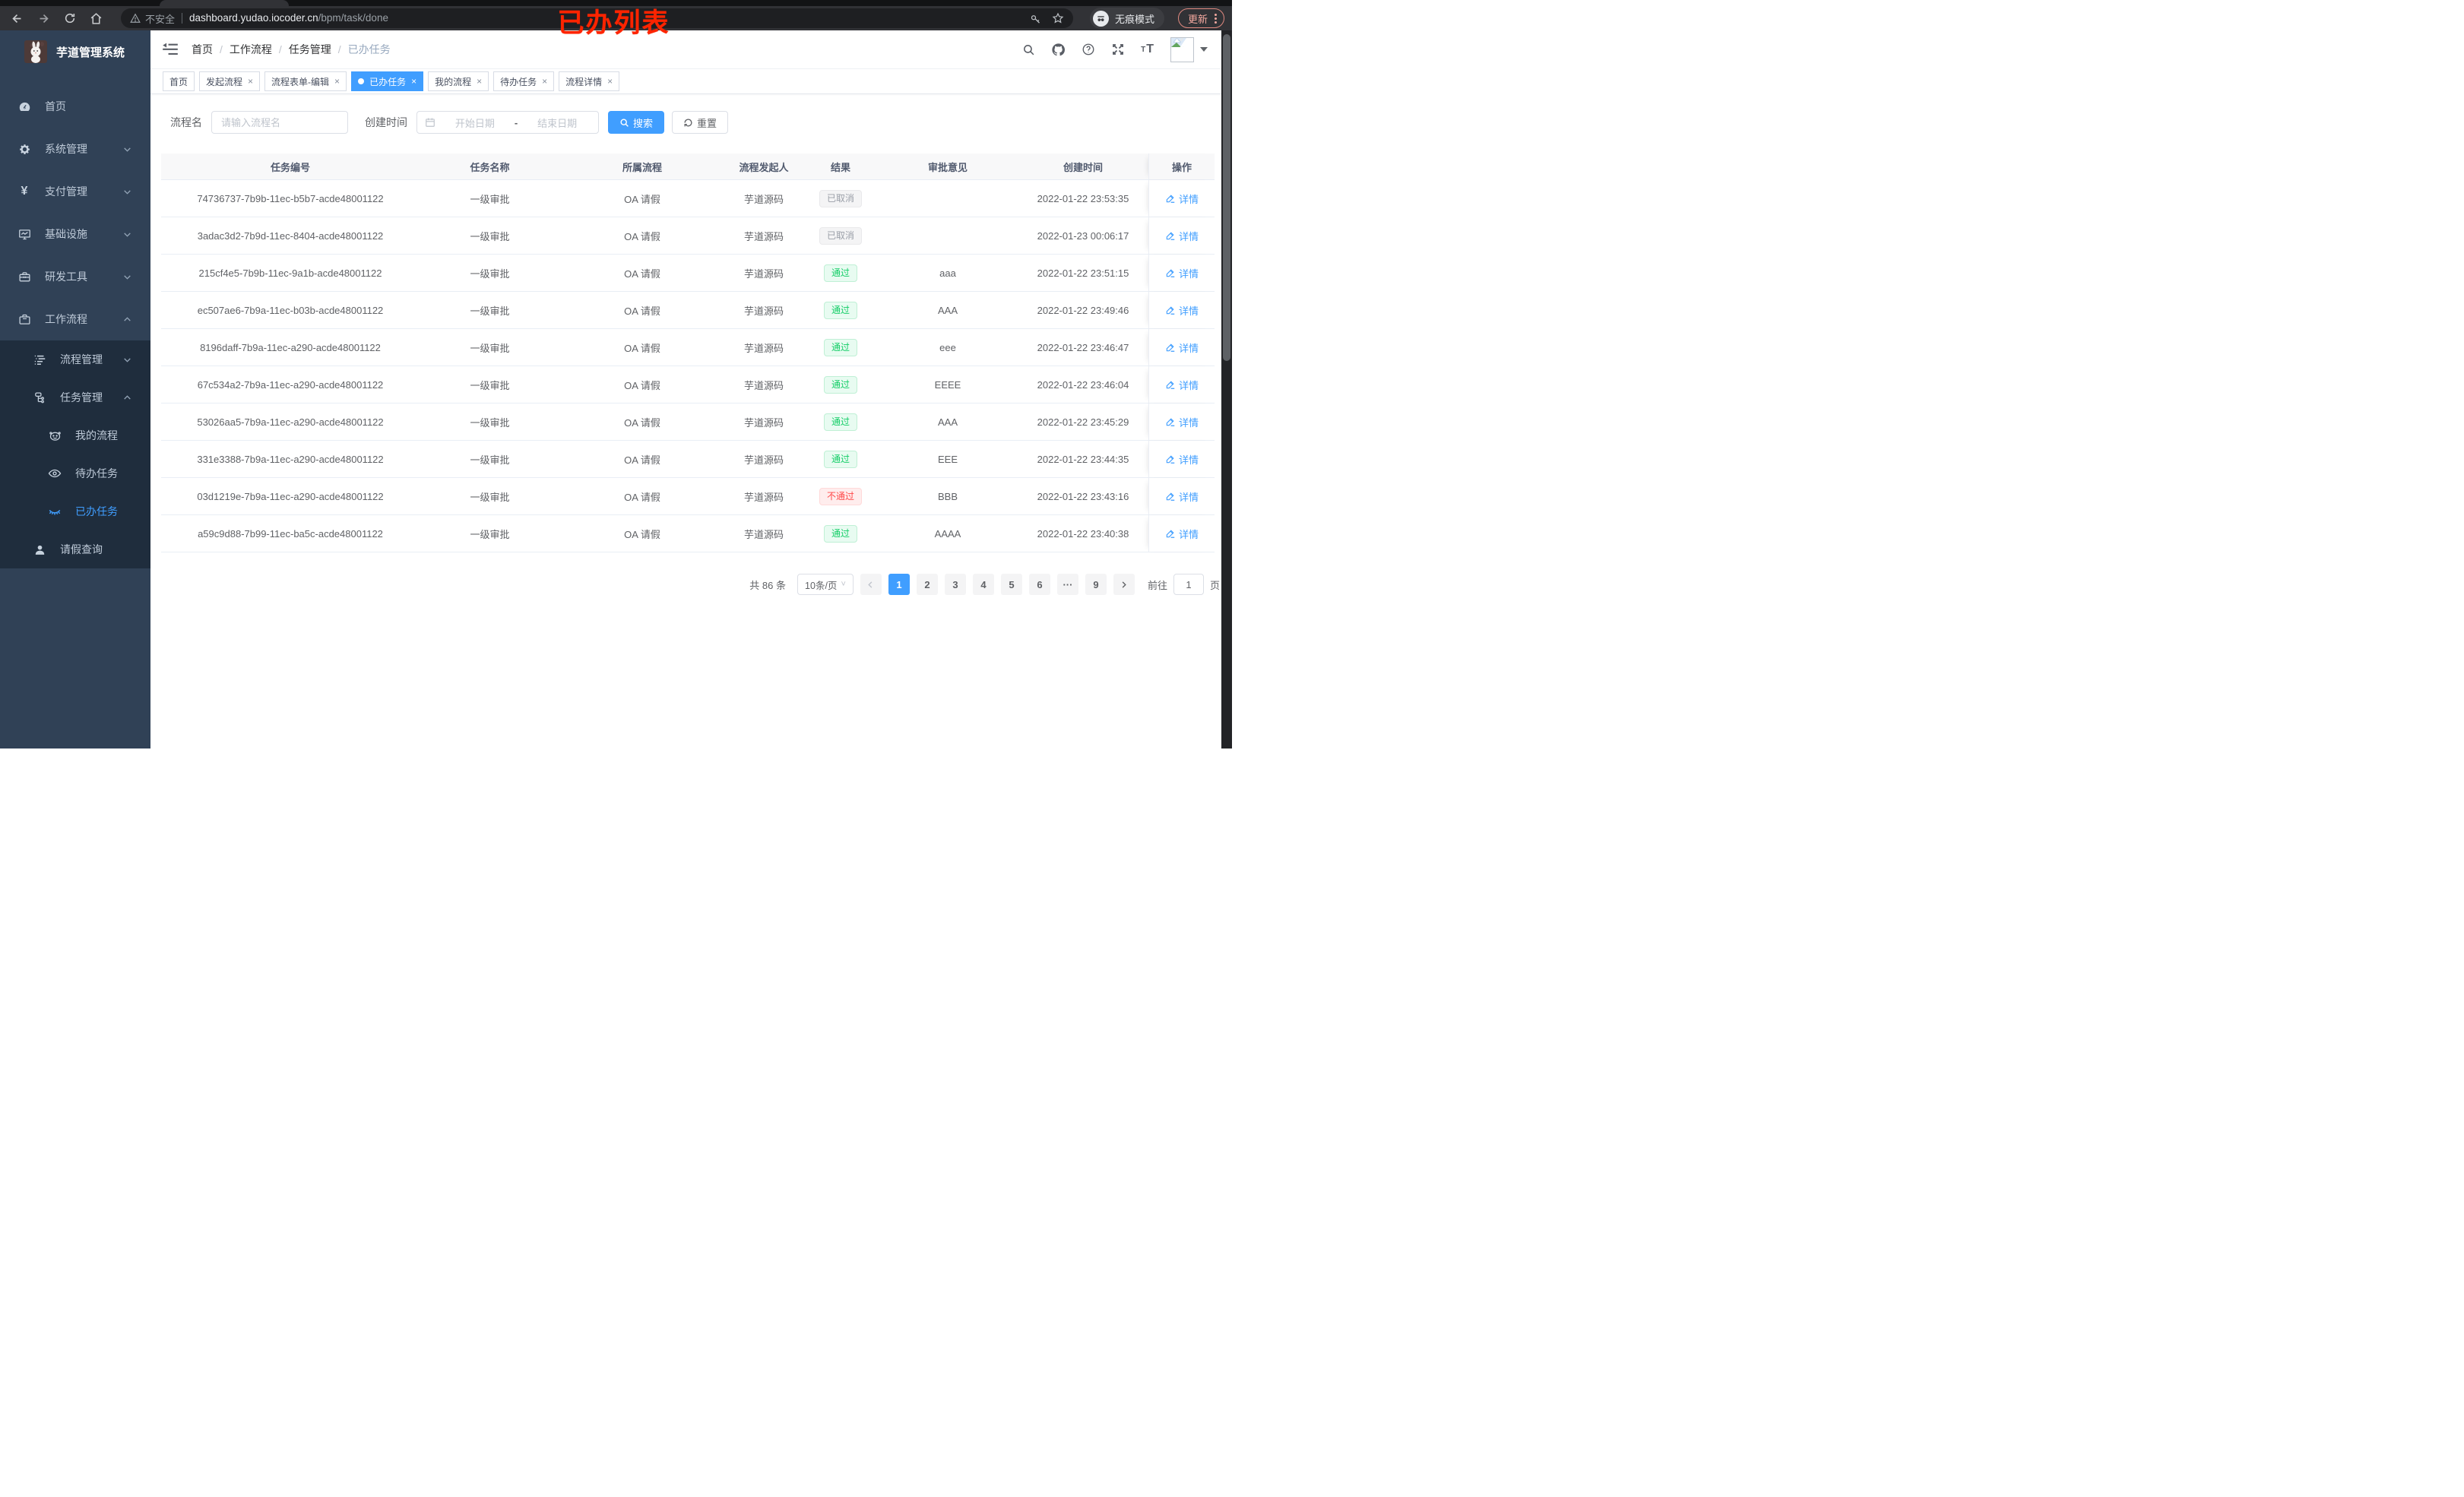 The height and width of the screenshot is (1497, 2464). What do you see at coordinates (1088, 50) in the screenshot?
I see `help-icon` at bounding box center [1088, 50].